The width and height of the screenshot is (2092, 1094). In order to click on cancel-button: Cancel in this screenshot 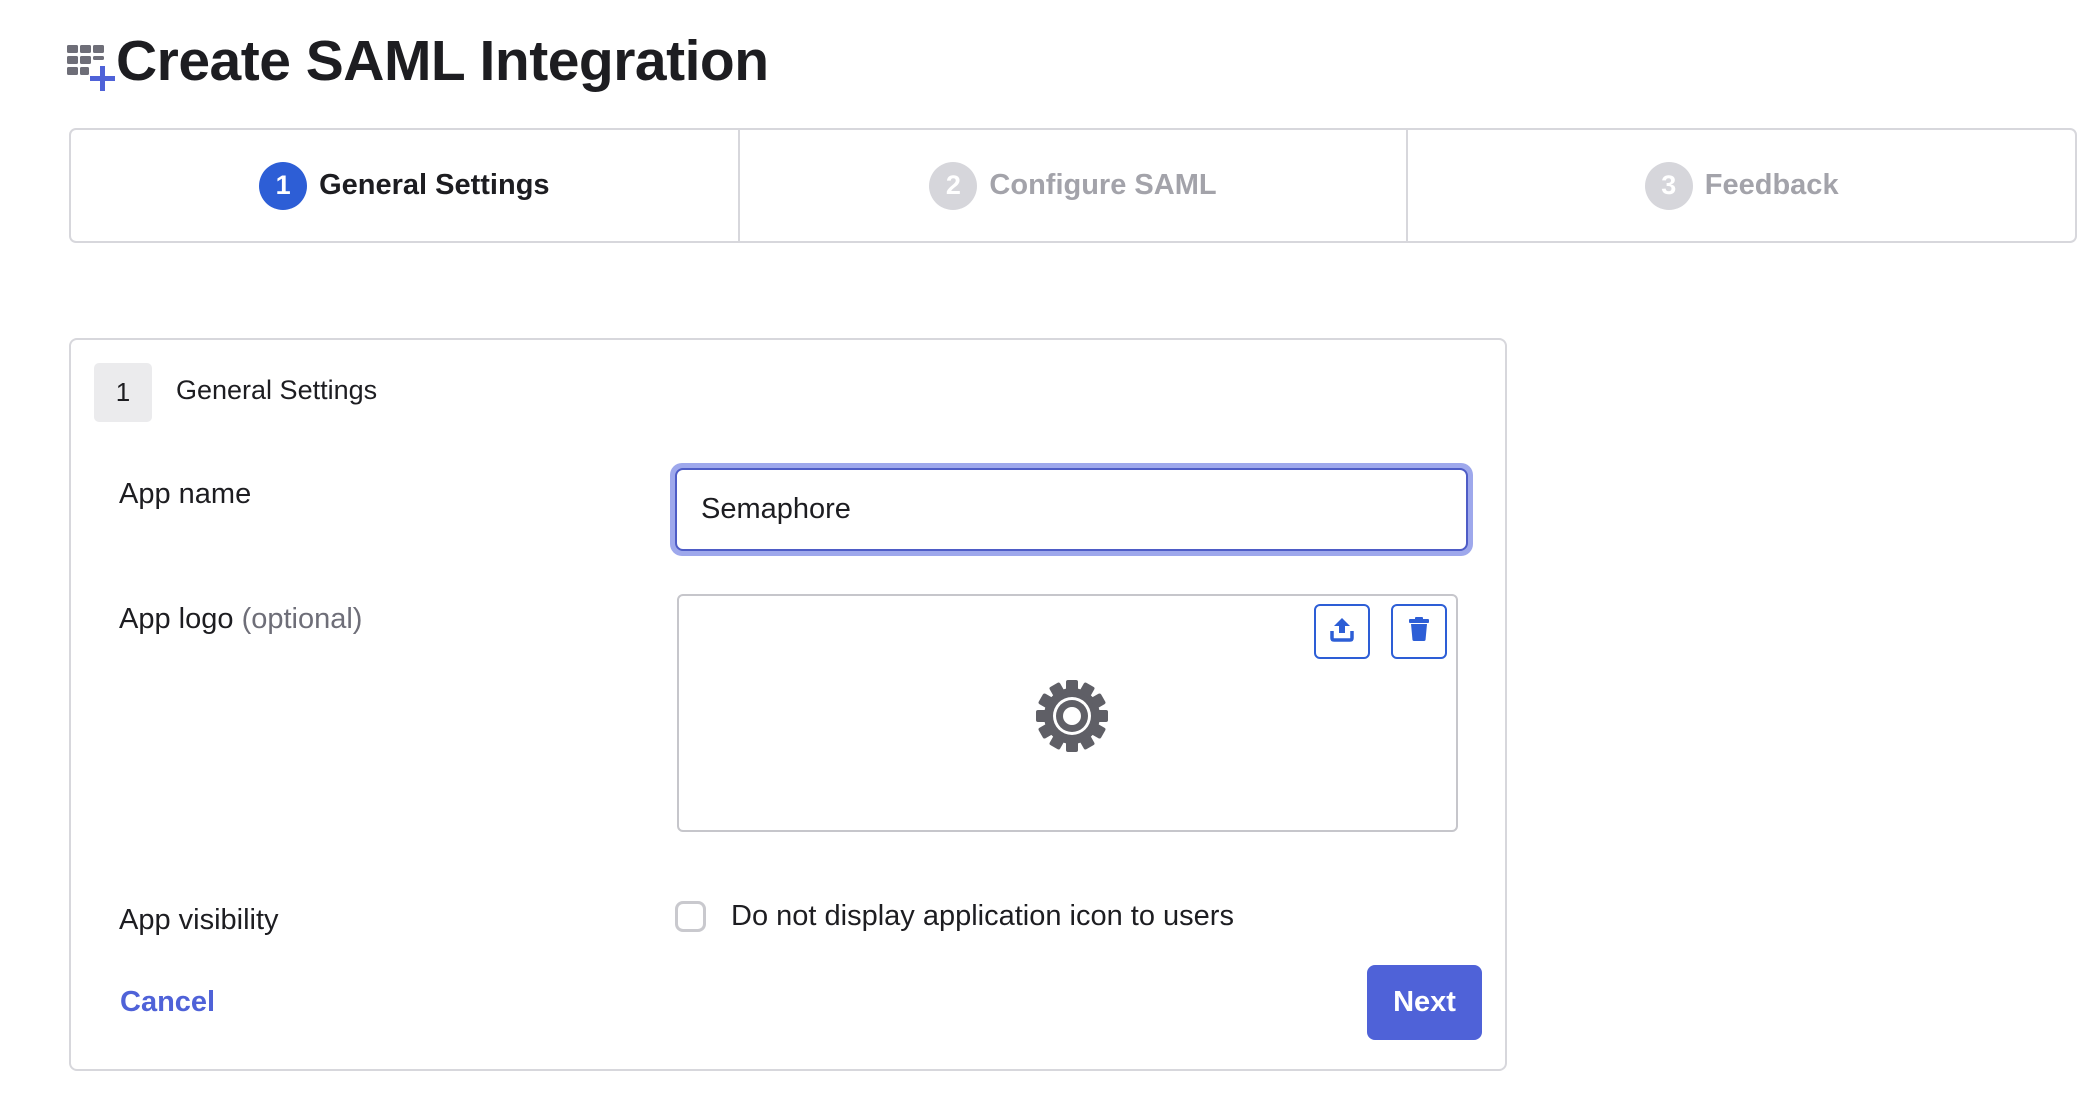, I will do `click(167, 1002)`.